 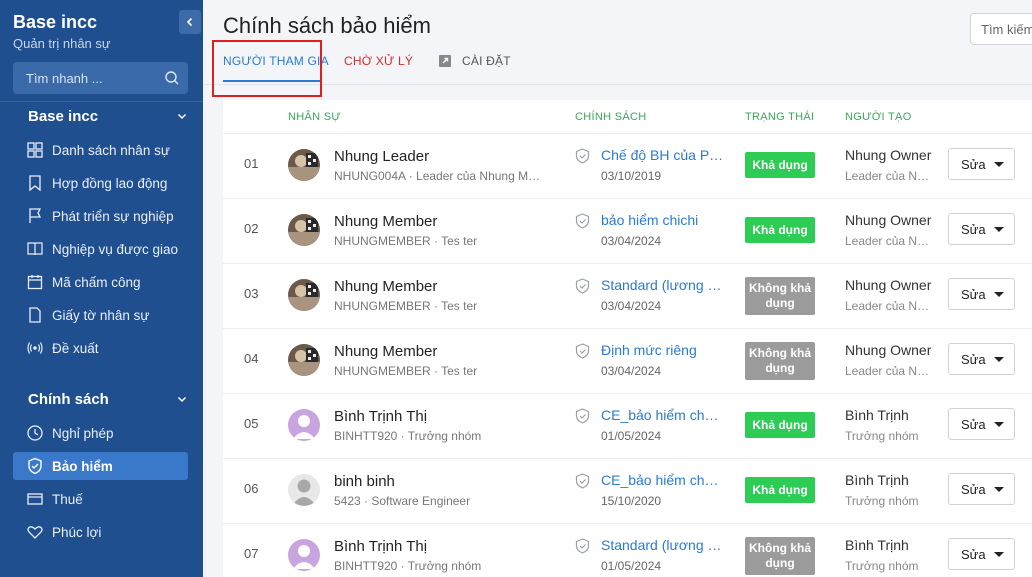 I want to click on search-icon, so click(x=172, y=78).